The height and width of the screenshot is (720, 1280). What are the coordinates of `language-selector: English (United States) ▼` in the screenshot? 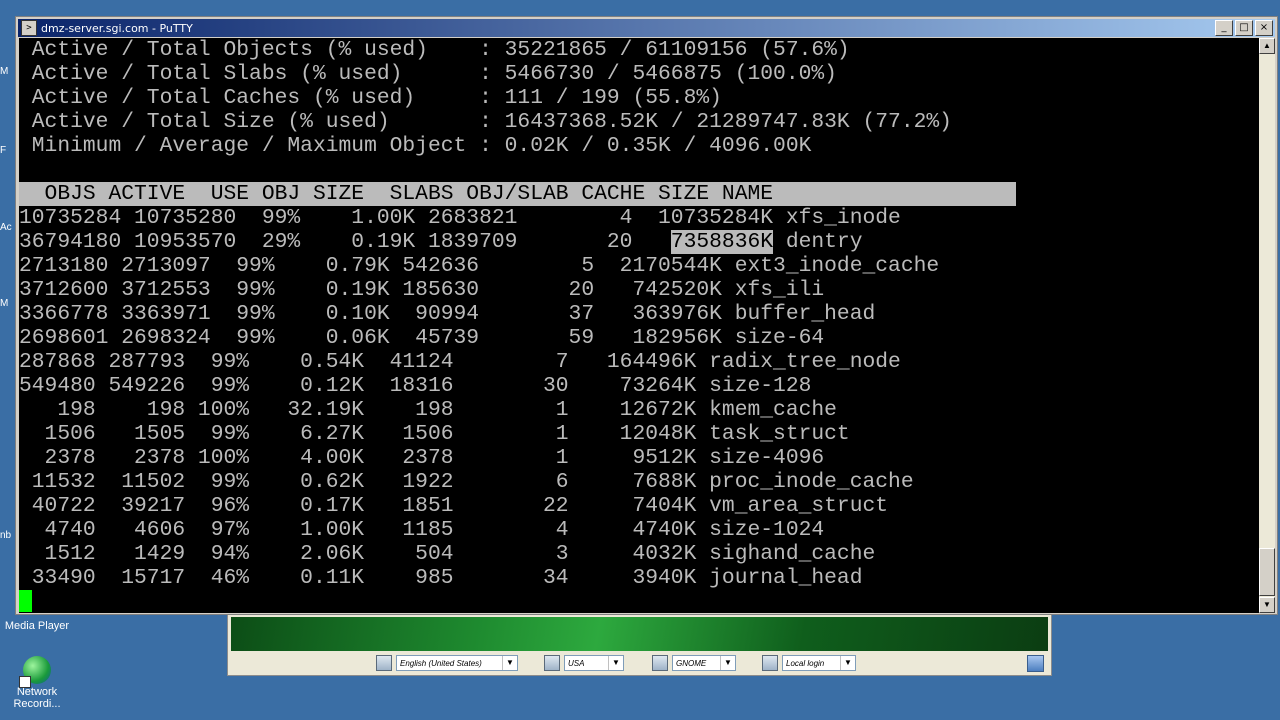 It's located at (447, 663).